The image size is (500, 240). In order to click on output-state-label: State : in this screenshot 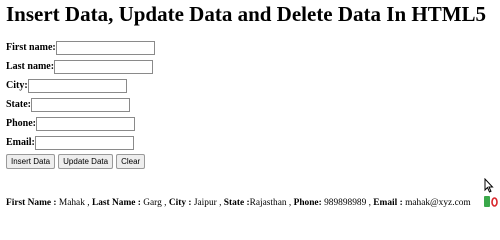, I will do `click(236, 203)`.